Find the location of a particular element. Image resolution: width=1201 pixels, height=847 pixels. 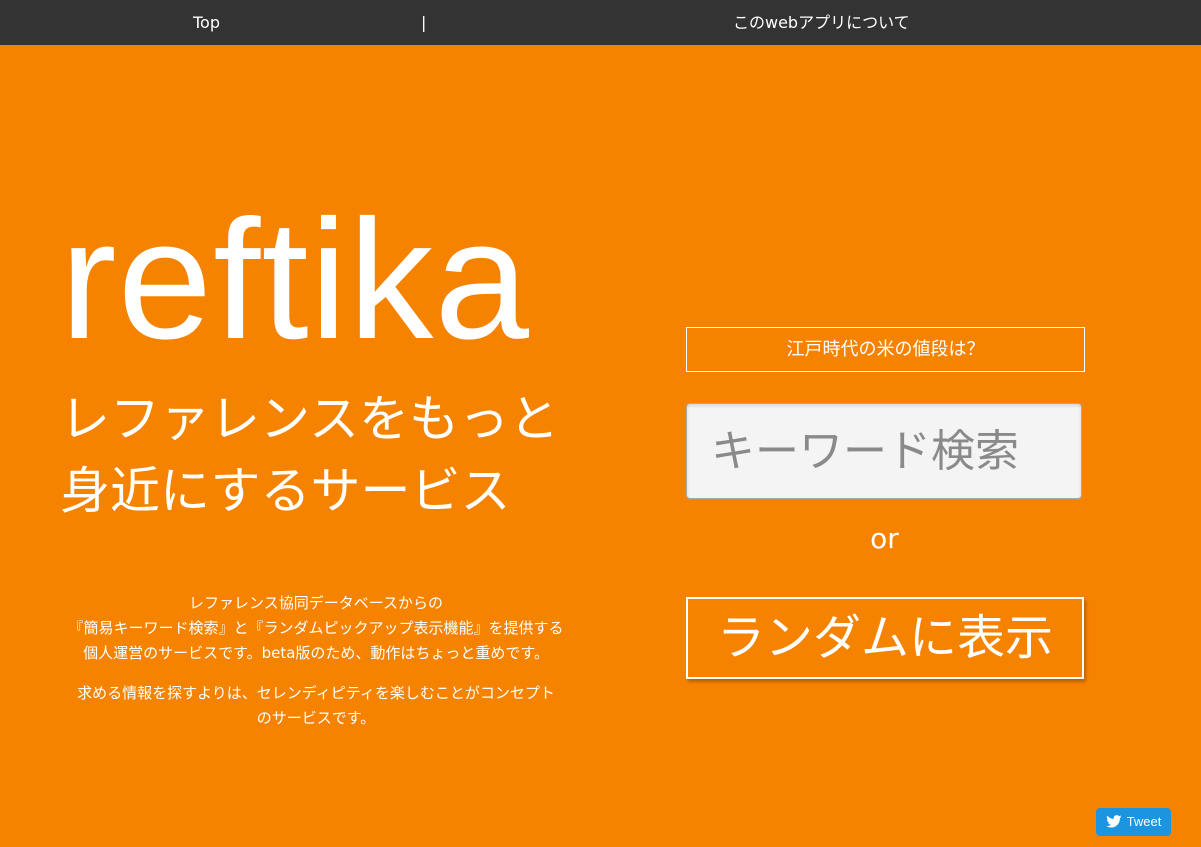

site-logo: reftika is located at coordinates (295, 280).